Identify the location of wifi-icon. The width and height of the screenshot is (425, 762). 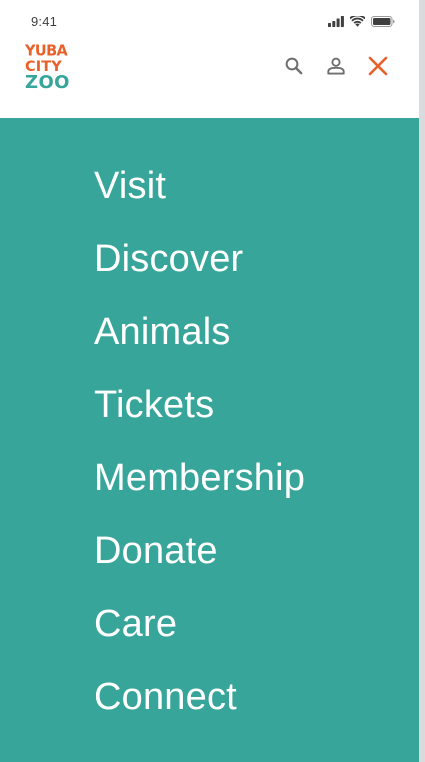
(357, 23).